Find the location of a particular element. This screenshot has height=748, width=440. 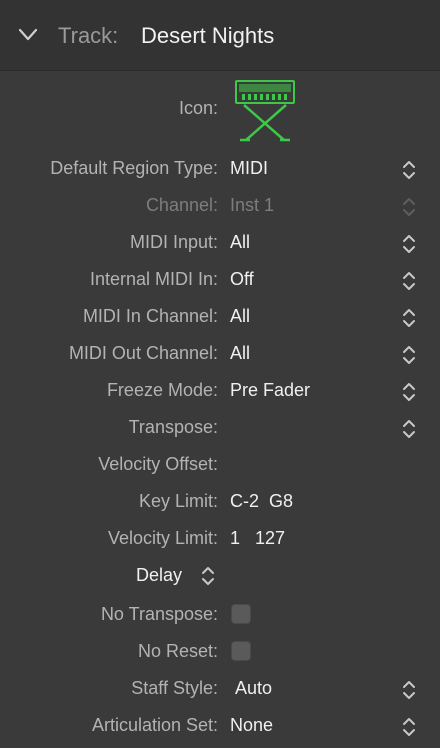

no-reset-label: No Reset: is located at coordinates (177, 651).